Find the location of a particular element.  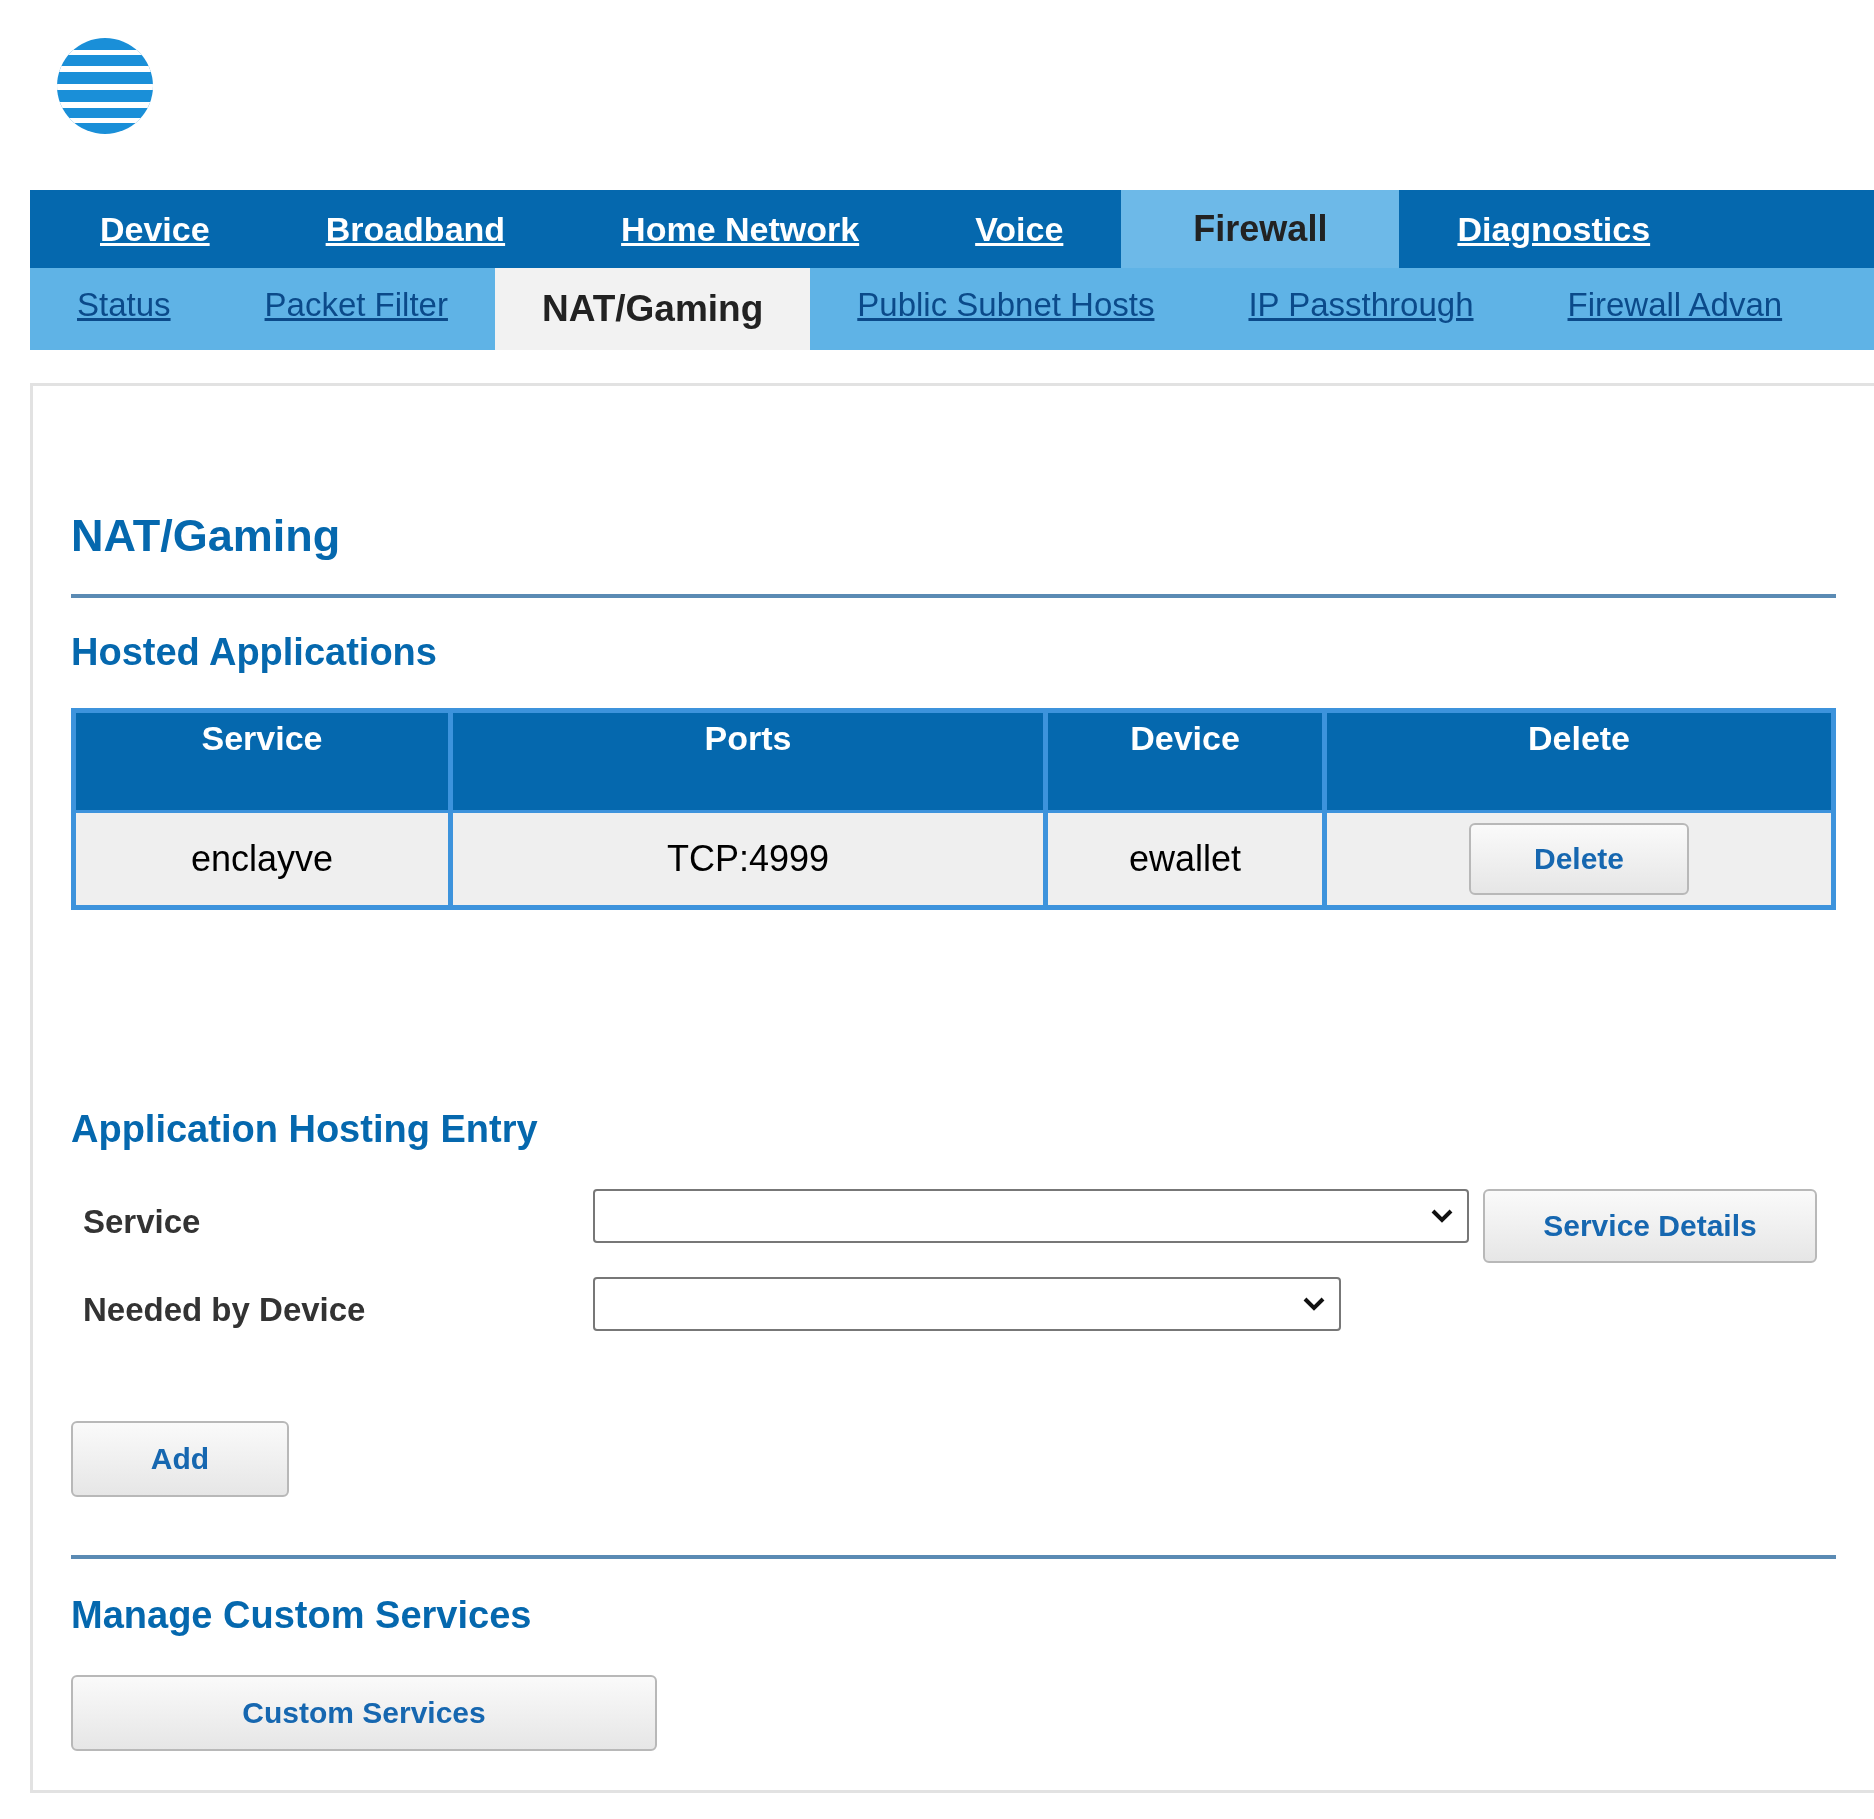

table-cell: TCP:4999 is located at coordinates (748, 859).